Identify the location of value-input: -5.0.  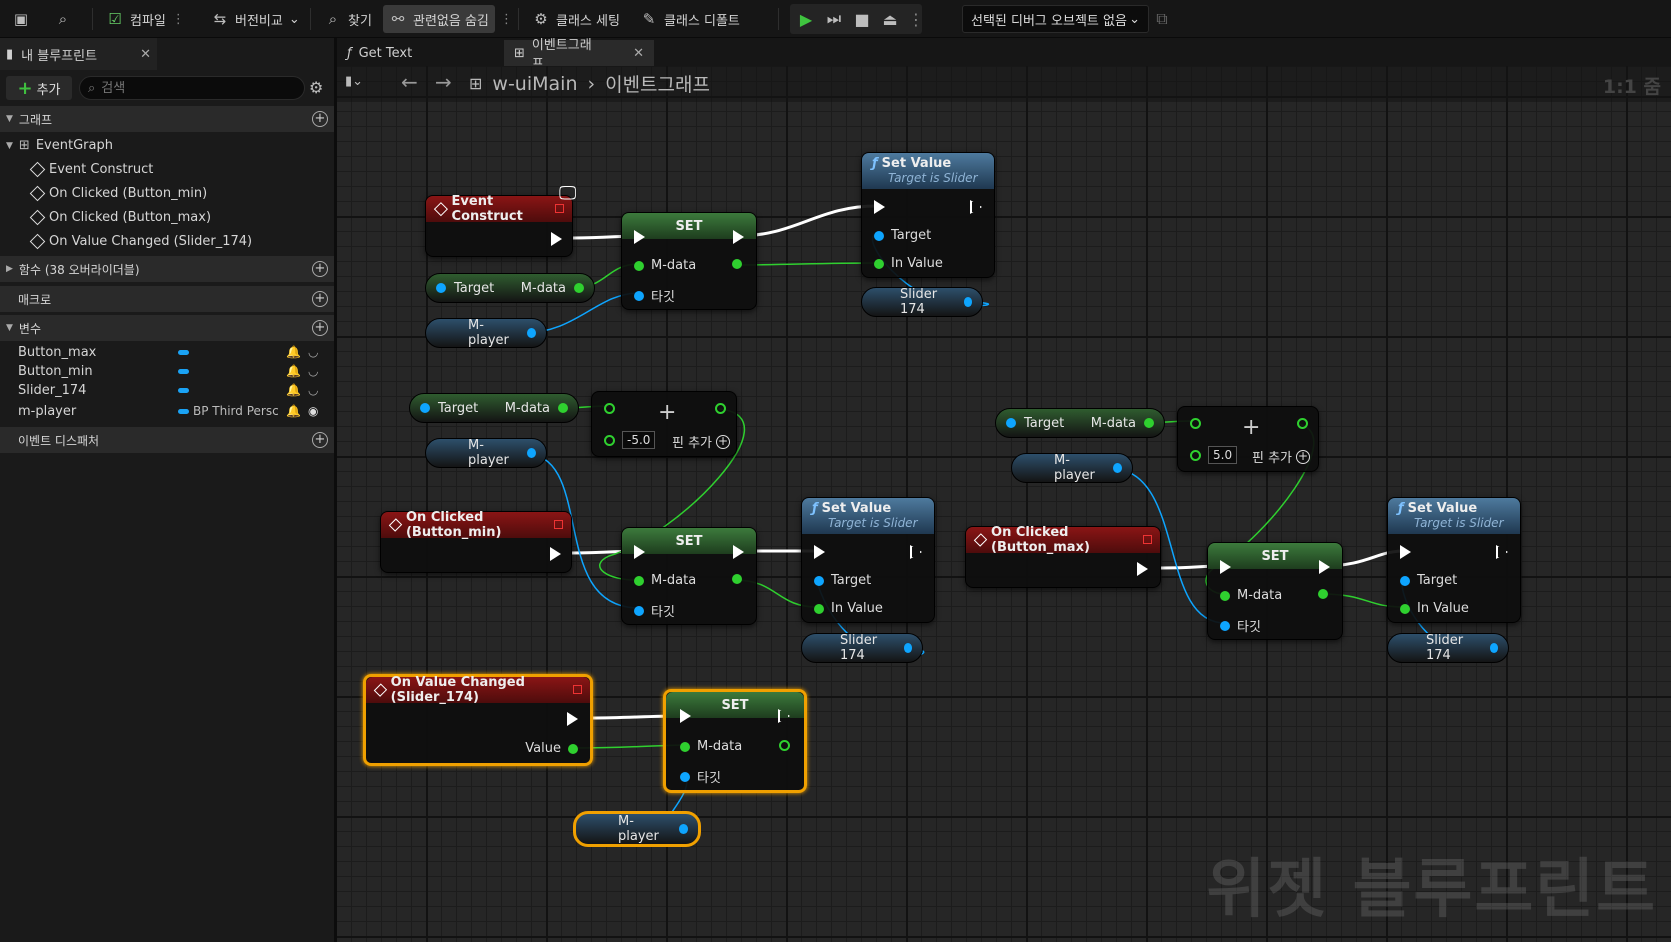
(639, 440).